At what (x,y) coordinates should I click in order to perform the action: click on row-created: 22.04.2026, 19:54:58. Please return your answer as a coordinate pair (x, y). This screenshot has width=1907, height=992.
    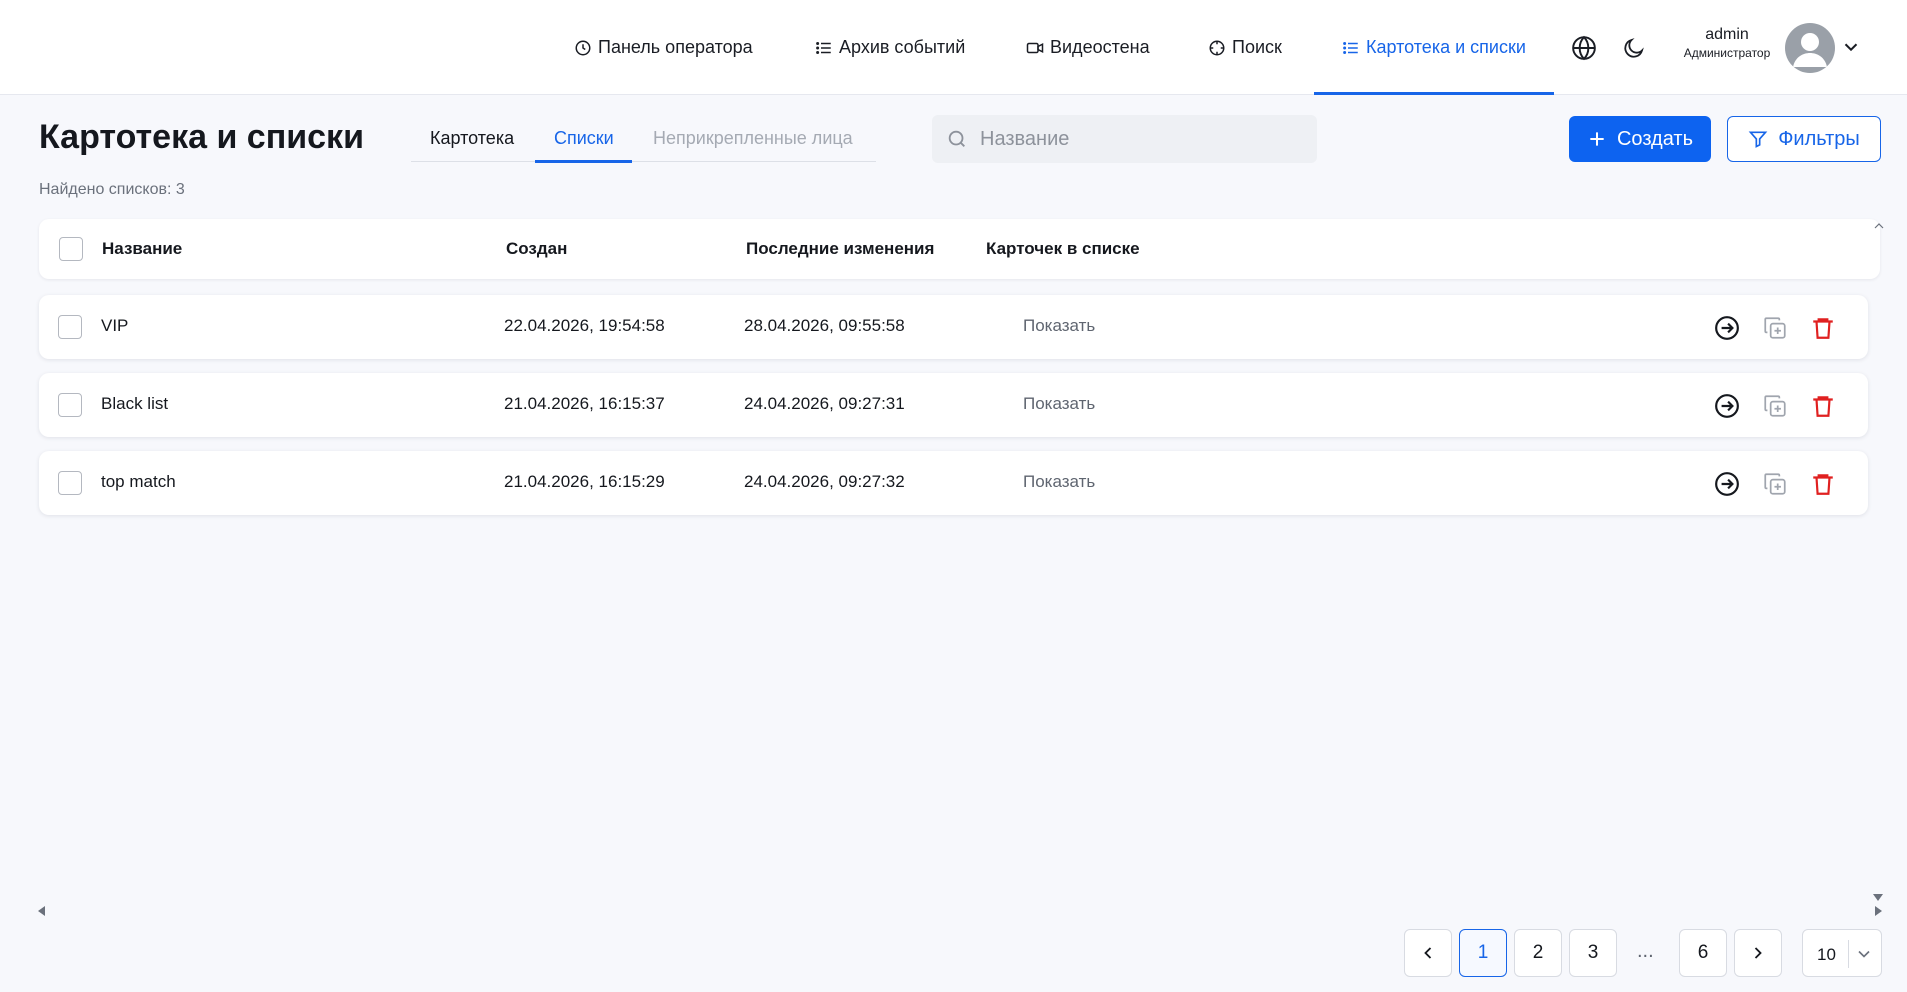
    Looking at the image, I should click on (584, 325).